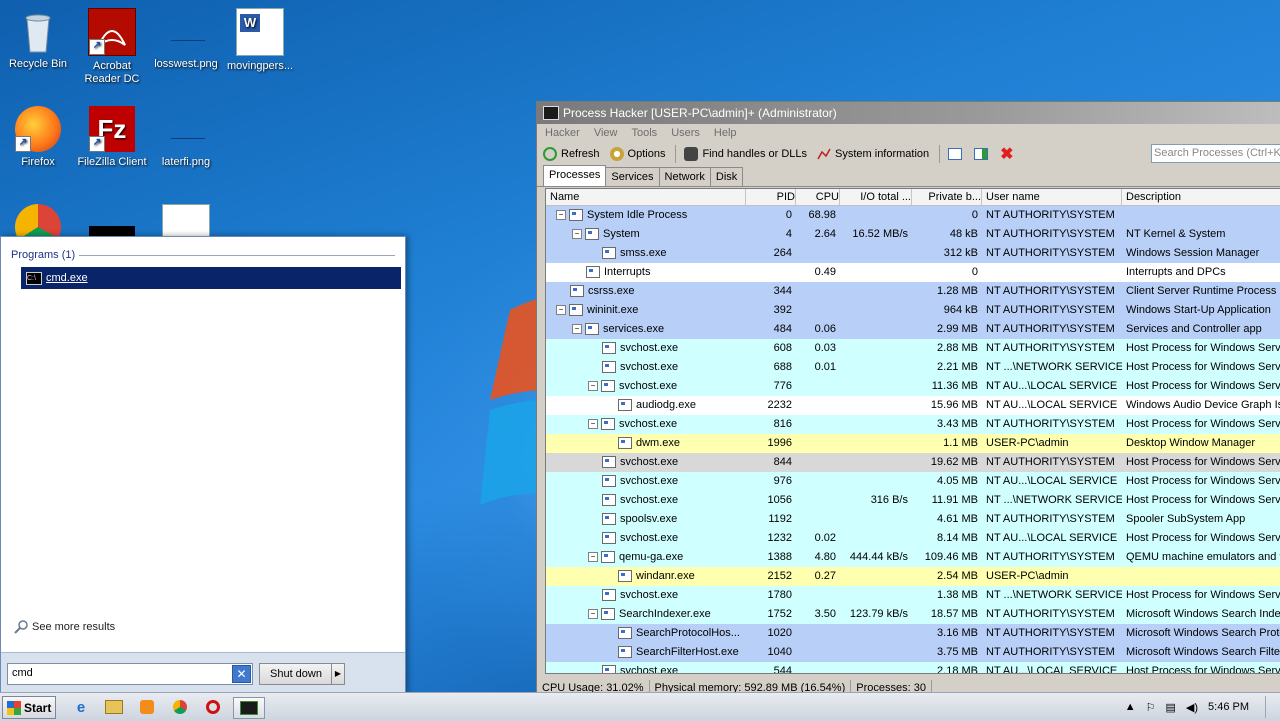  What do you see at coordinates (1052, 197) in the screenshot?
I see `column-user-name: User name` at bounding box center [1052, 197].